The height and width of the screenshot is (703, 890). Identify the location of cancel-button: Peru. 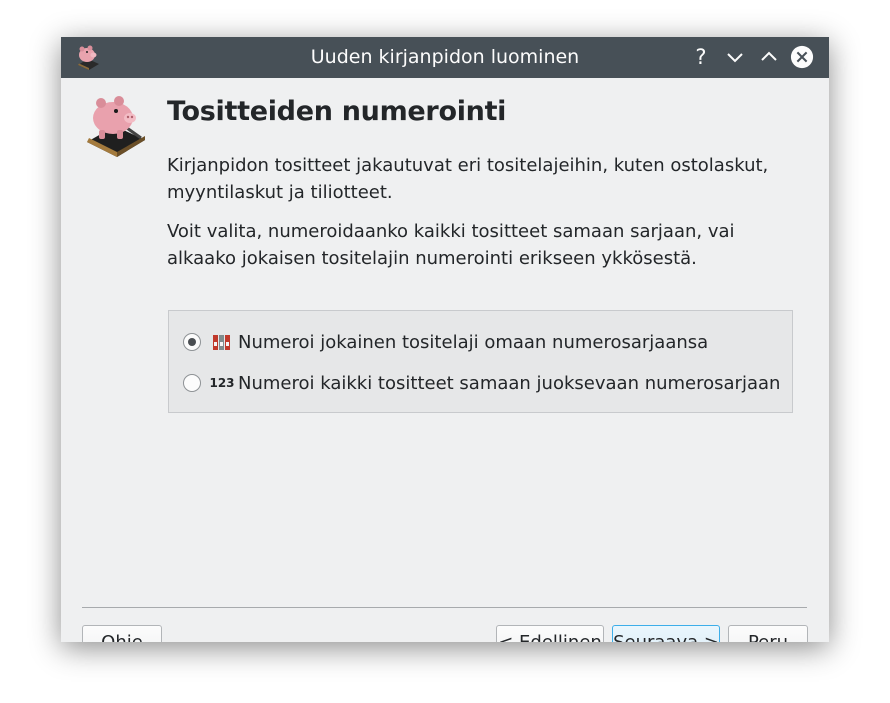
(768, 633).